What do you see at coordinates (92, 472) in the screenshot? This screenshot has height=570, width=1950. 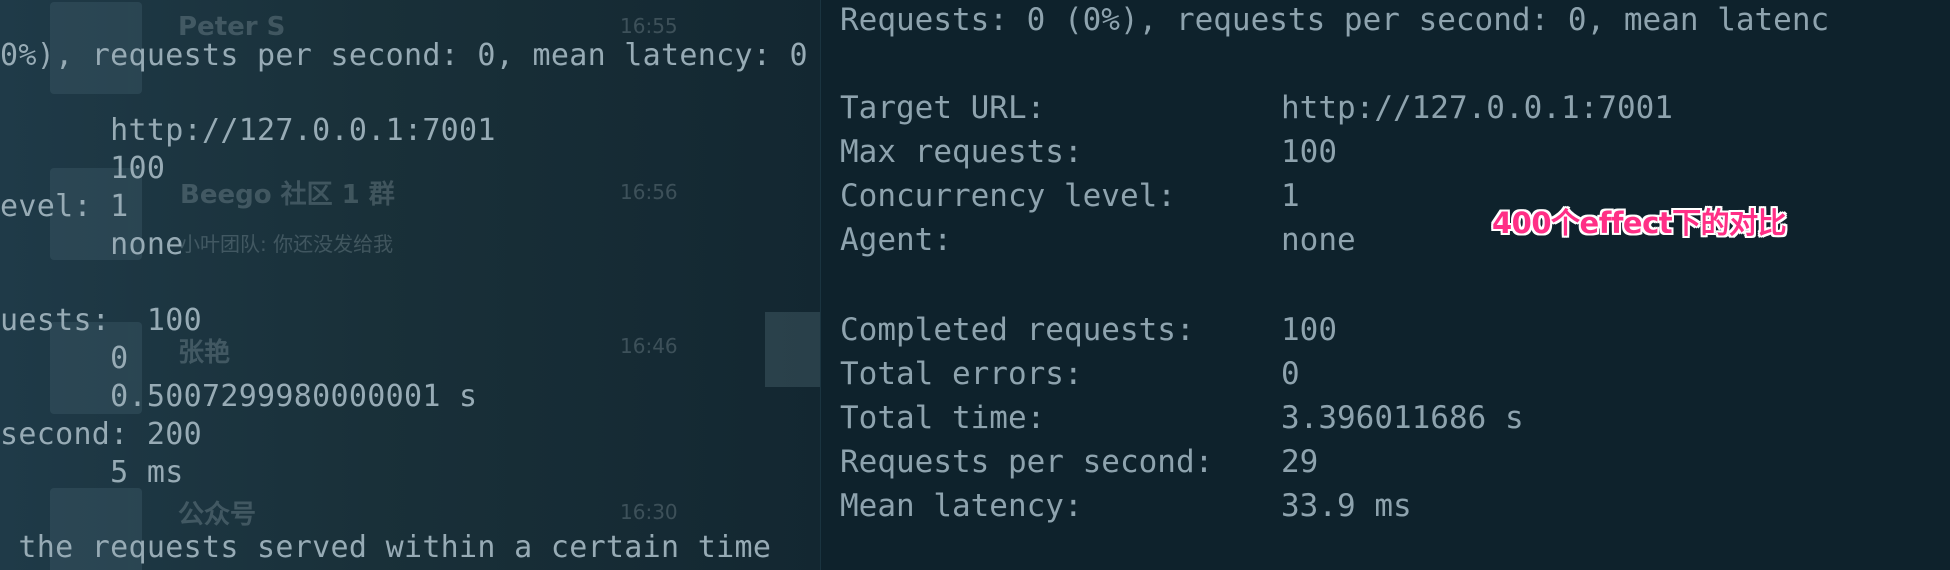 I see `terminal-line: 5 ms` at bounding box center [92, 472].